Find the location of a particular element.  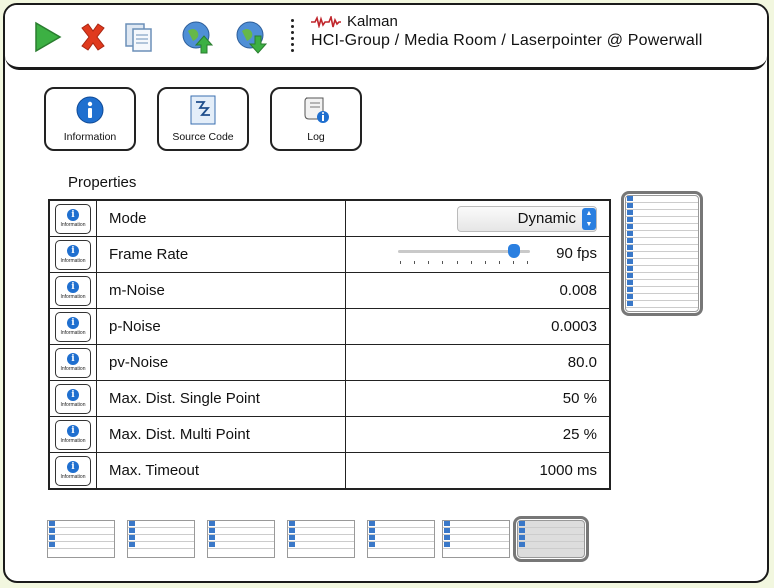

waveform-icon is located at coordinates (326, 21).